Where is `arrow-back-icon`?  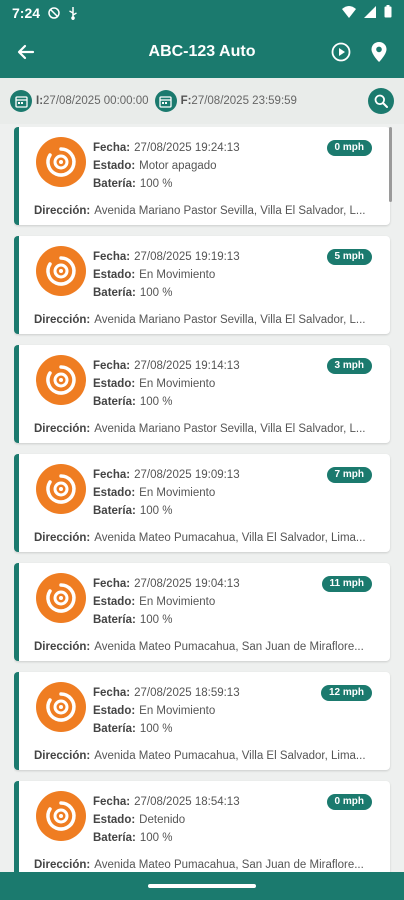 arrow-back-icon is located at coordinates (26, 52).